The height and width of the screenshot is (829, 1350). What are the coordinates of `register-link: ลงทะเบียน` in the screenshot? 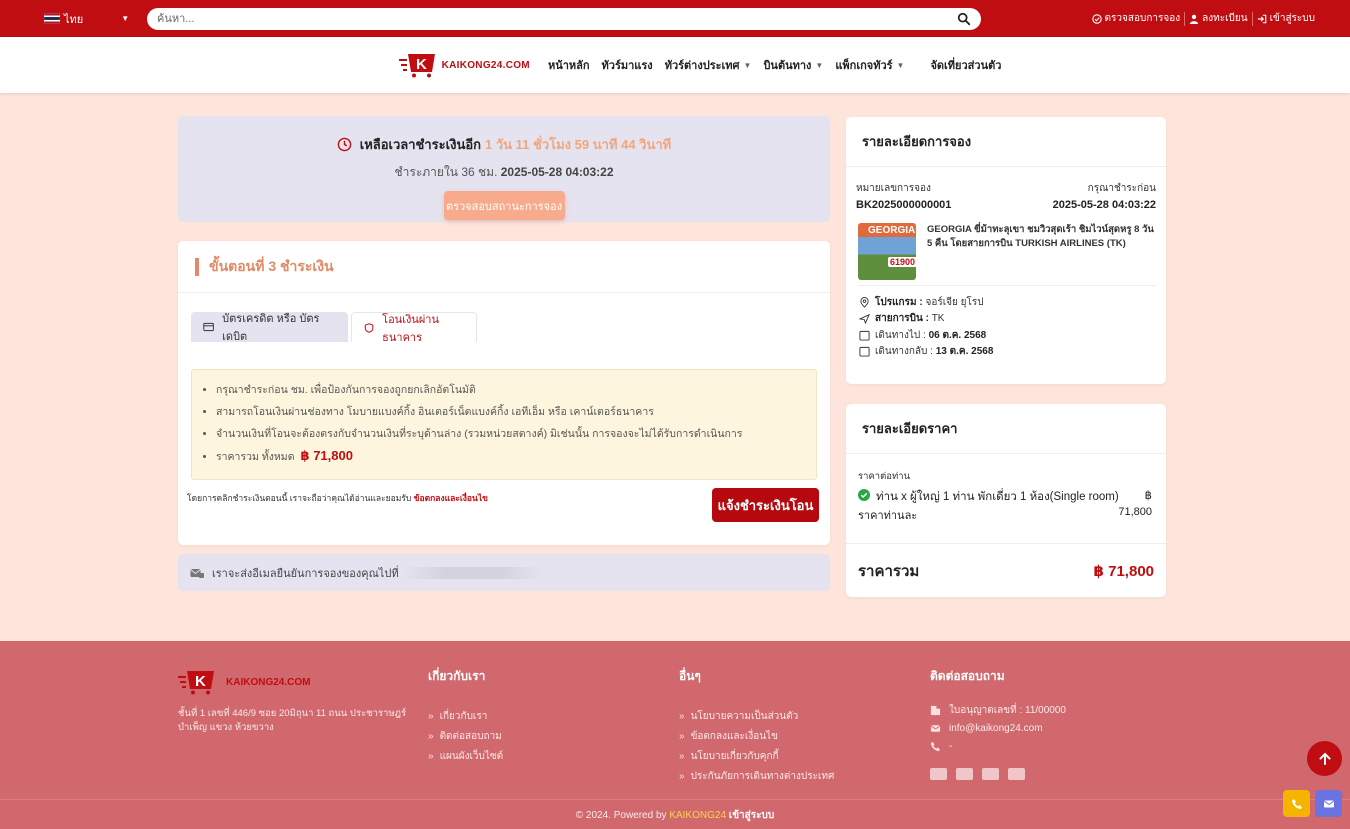 It's located at (1218, 19).